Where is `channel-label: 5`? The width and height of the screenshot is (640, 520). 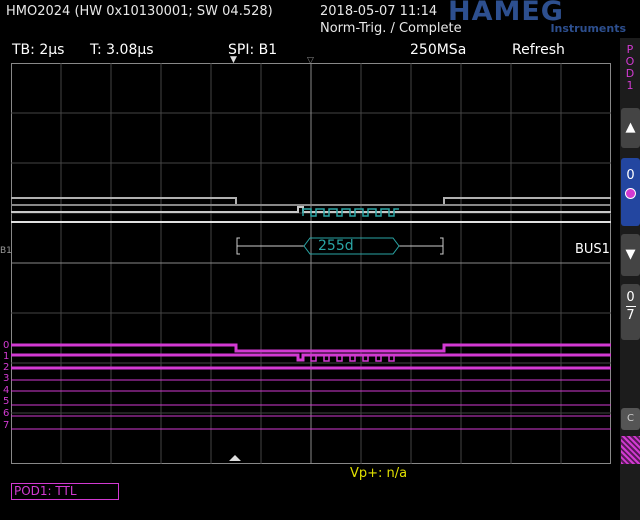 channel-label: 5 is located at coordinates (6, 401).